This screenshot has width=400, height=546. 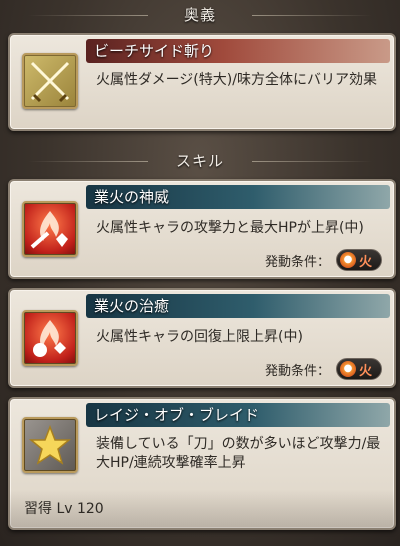 What do you see at coordinates (238, 51) in the screenshot?
I see `ougi-name: ビーチサイド斬り` at bounding box center [238, 51].